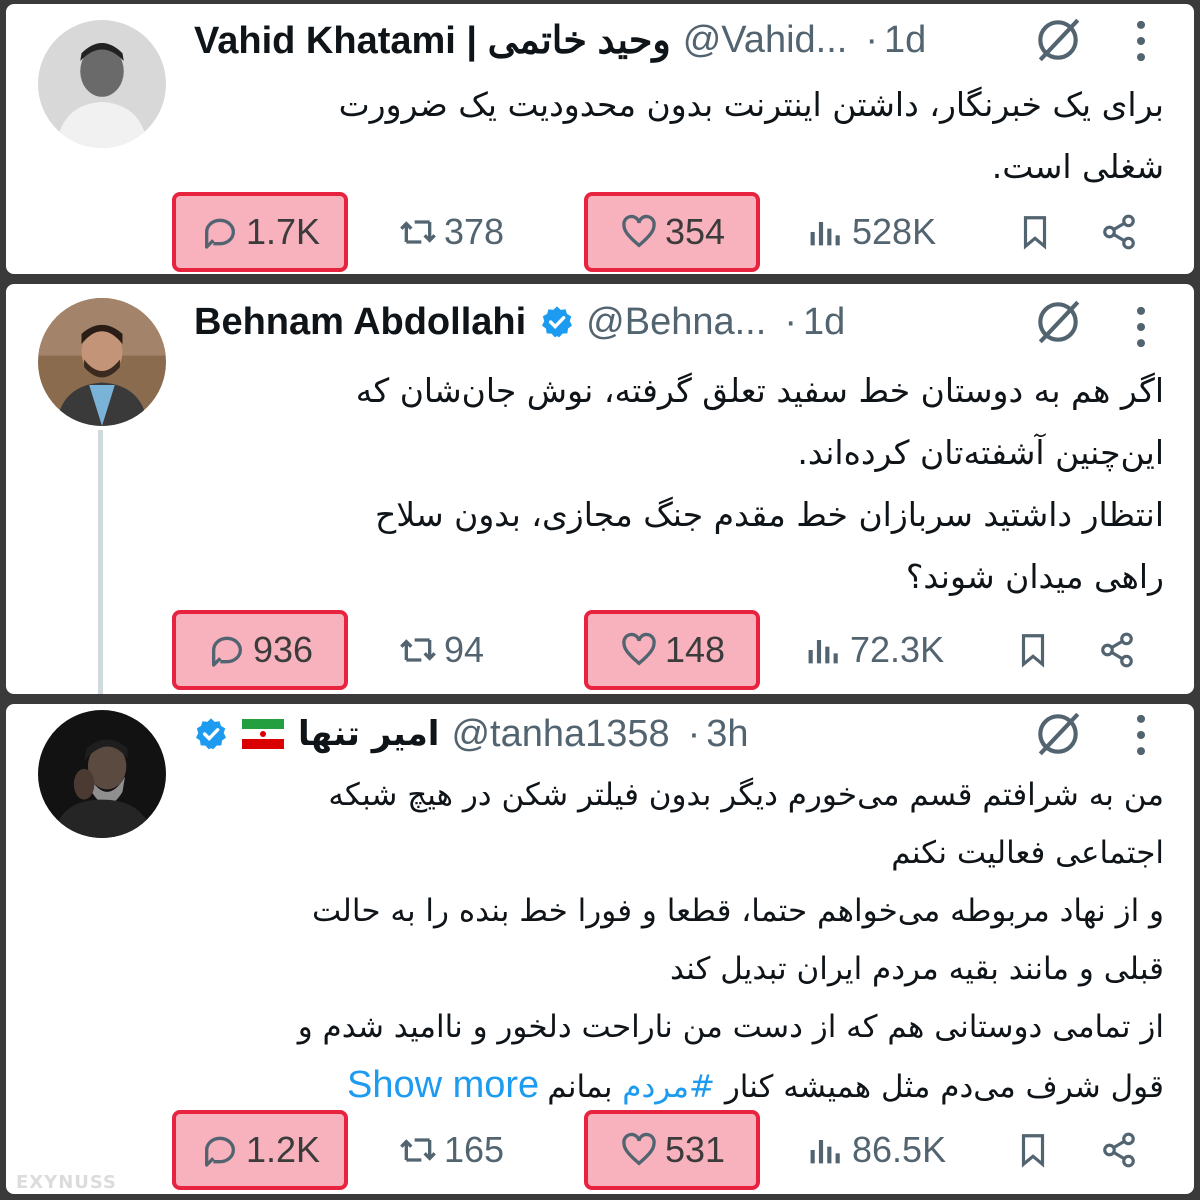 The image size is (1200, 1200). I want to click on reply-button: 1.7K, so click(260, 232).